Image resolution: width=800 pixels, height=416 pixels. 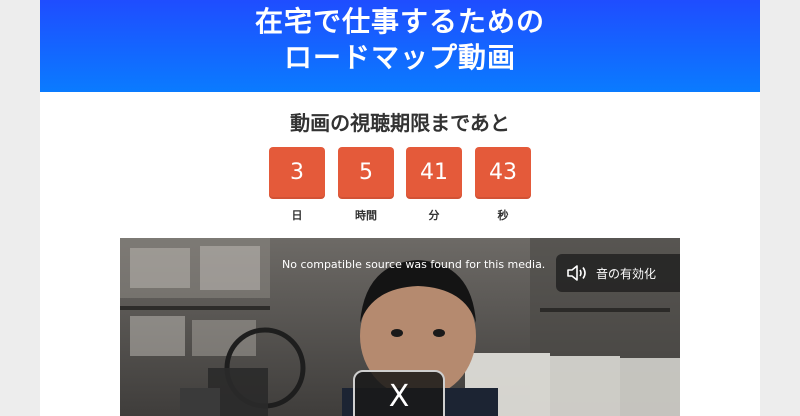 What do you see at coordinates (503, 215) in the screenshot?
I see `countdown-seconds-label: 秒` at bounding box center [503, 215].